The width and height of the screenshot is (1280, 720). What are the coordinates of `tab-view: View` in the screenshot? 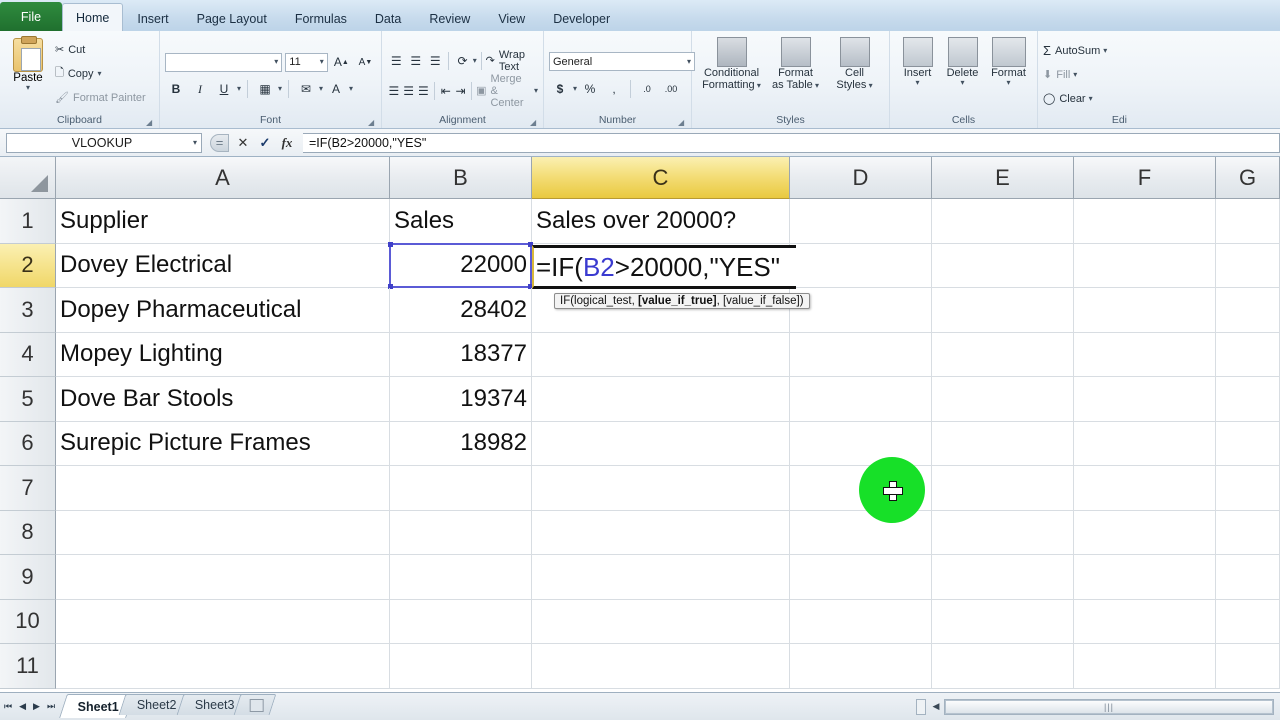 It's located at (511, 18).